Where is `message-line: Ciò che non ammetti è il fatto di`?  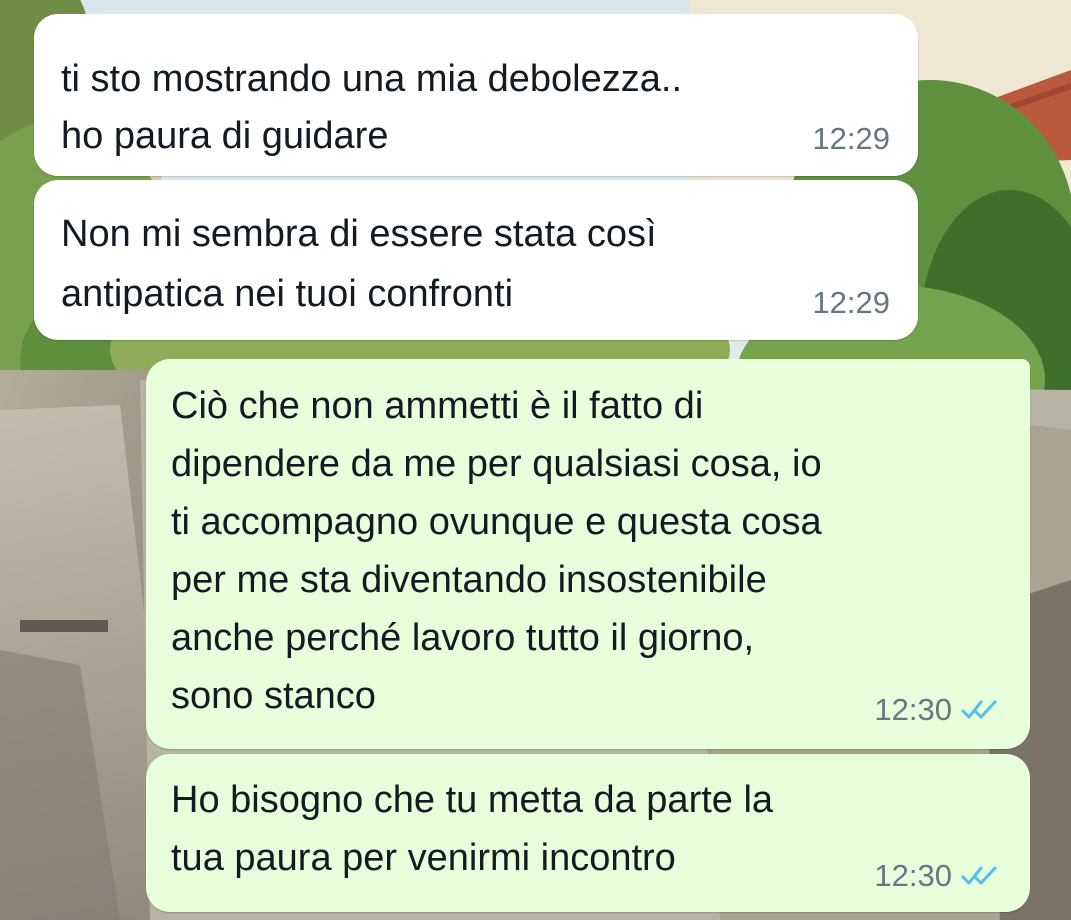 message-line: Ciò che non ammetti è il fatto di is located at coordinates (437, 406).